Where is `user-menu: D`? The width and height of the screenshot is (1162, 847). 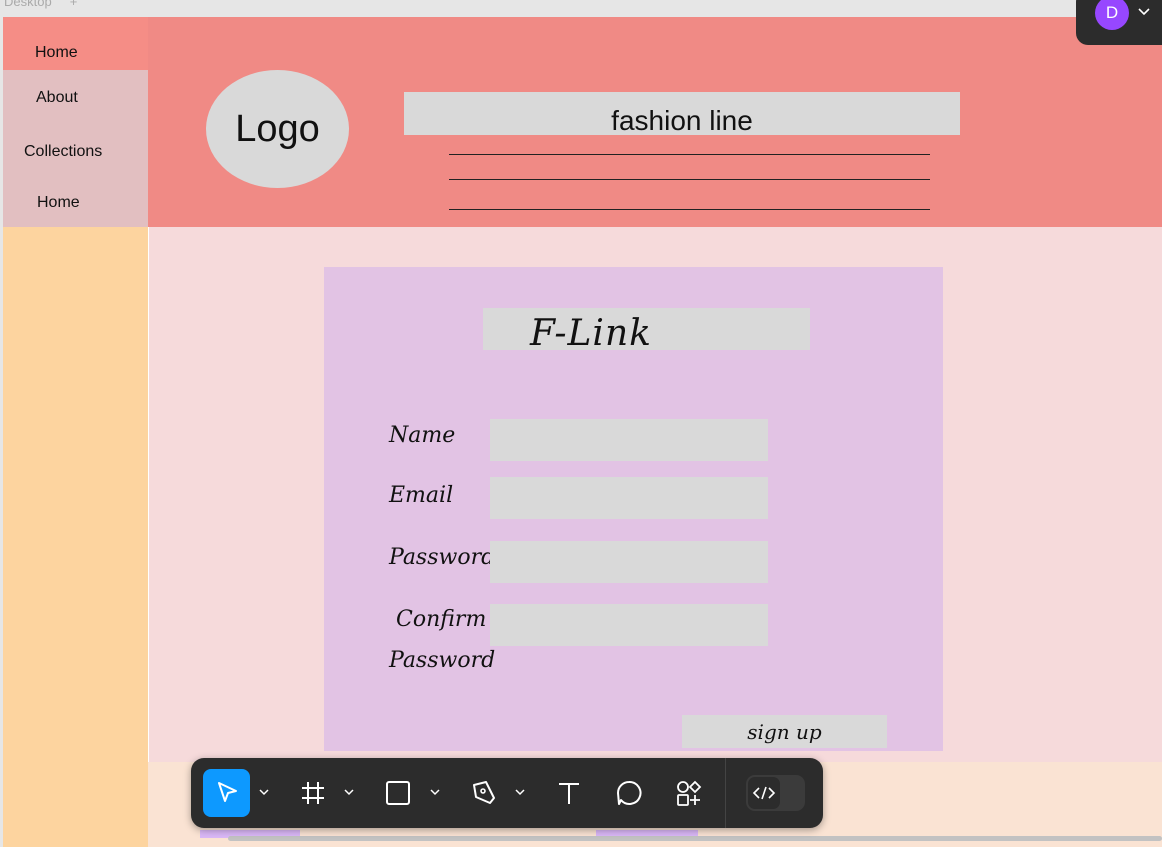
user-menu: D is located at coordinates (1119, 22).